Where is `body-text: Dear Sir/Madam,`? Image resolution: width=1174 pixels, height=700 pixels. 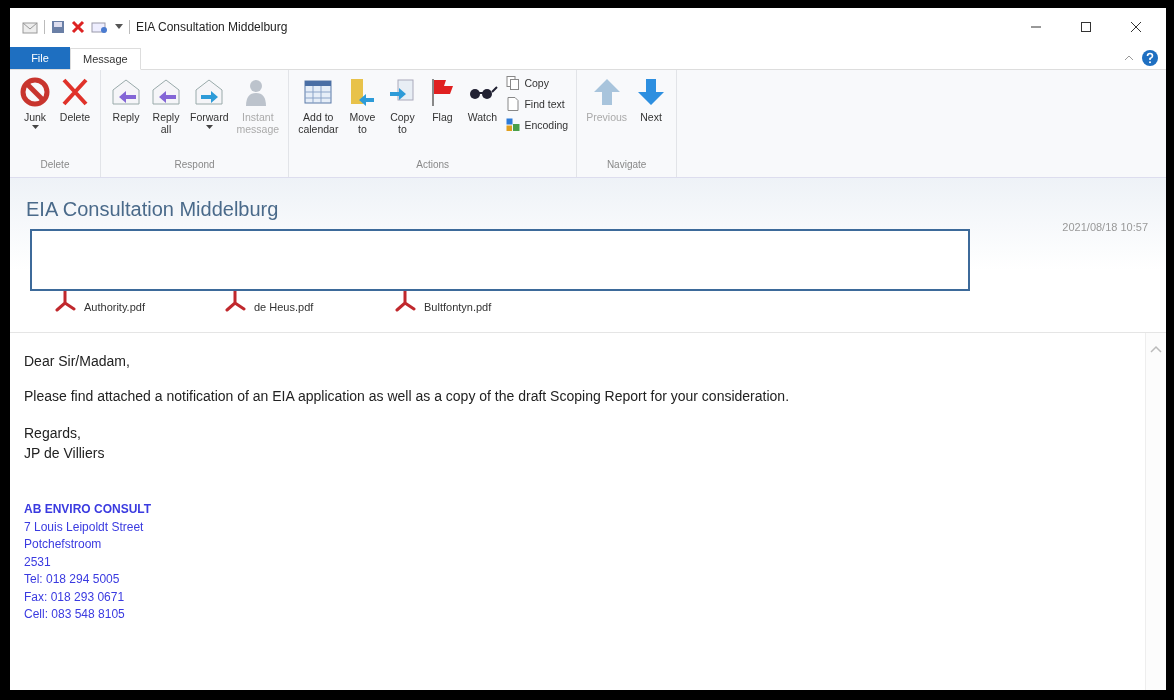
body-text: Dear Sir/Madam, is located at coordinates (77, 361).